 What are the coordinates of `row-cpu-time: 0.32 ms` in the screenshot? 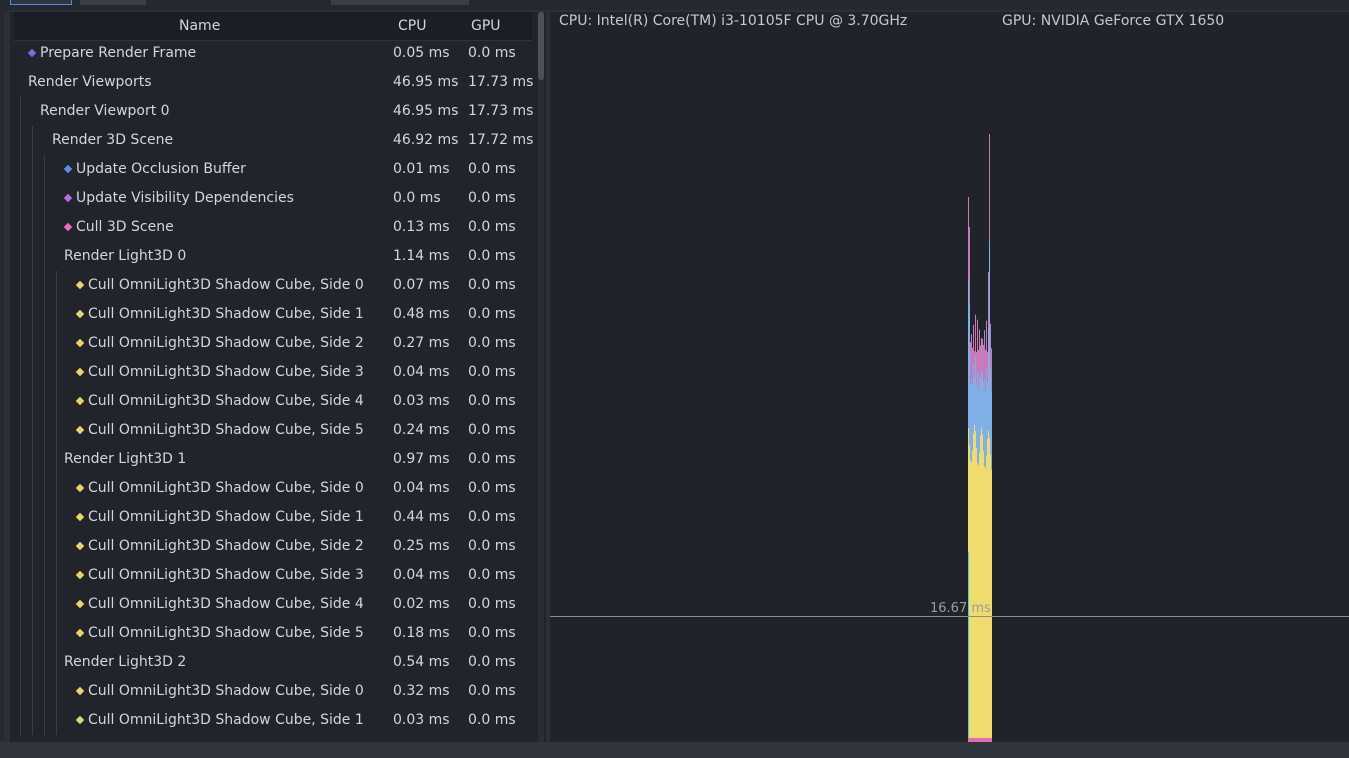 It's located at (421, 691).